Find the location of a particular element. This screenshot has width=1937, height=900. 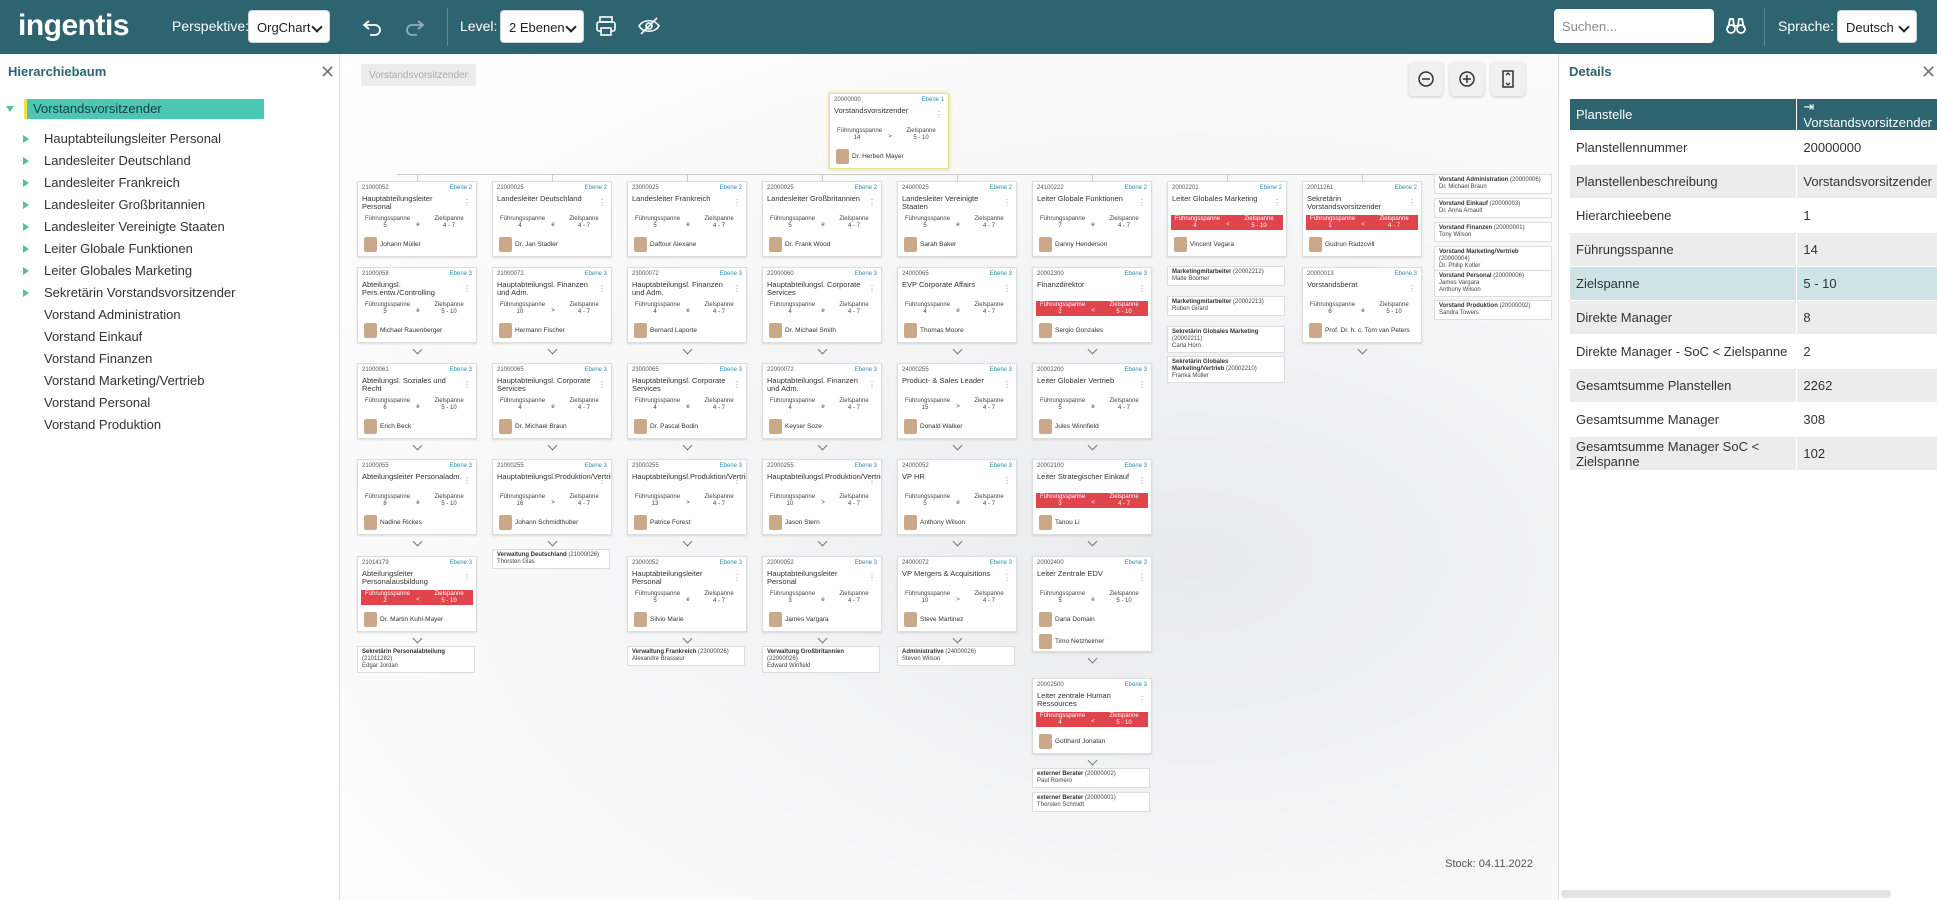

person-entry: Johann Schmidthuber is located at coordinates (538, 522).